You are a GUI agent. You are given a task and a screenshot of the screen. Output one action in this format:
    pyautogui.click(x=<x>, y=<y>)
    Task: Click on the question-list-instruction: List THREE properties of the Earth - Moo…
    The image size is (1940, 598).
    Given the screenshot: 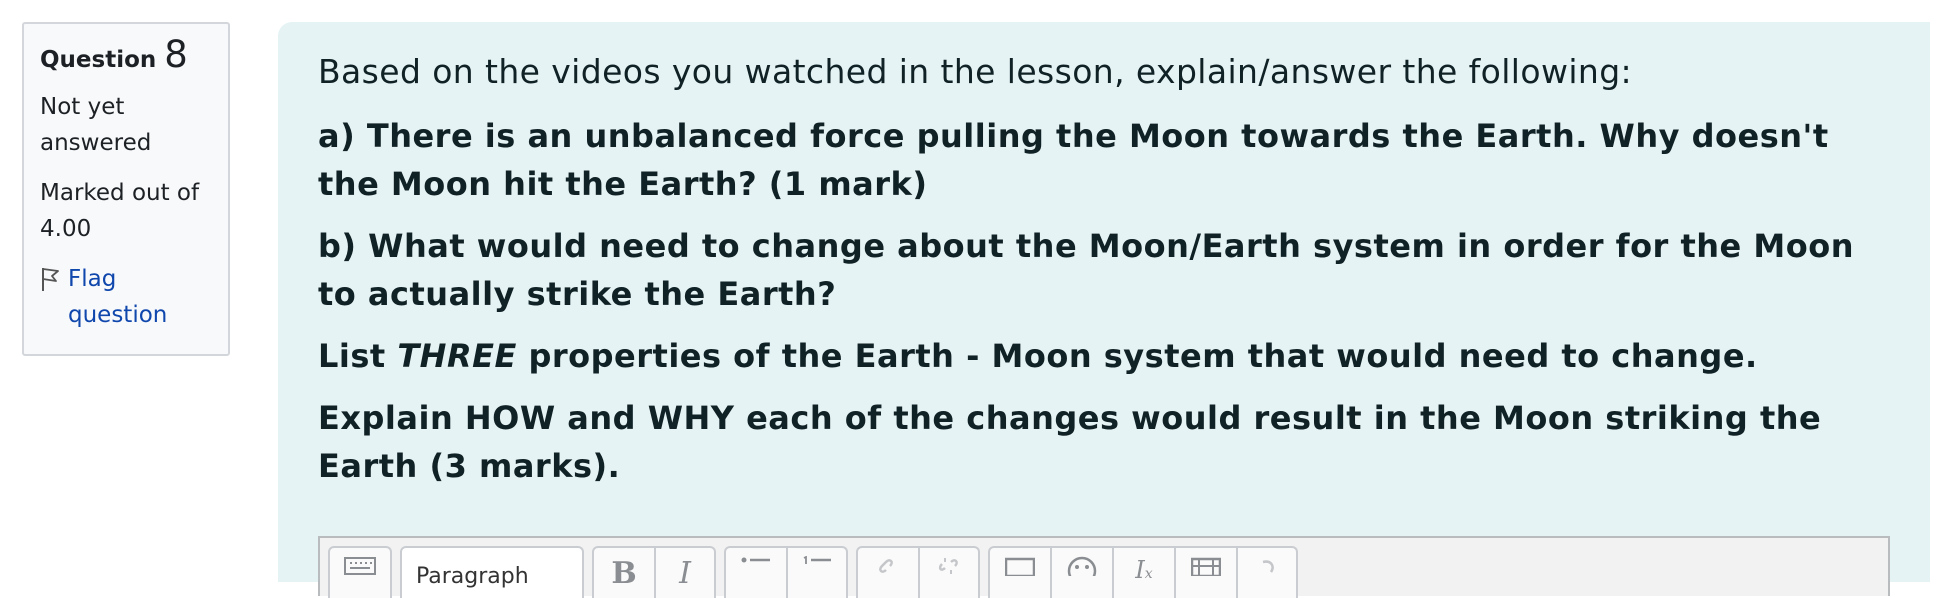 What is the action you would take?
    pyautogui.click(x=1098, y=356)
    